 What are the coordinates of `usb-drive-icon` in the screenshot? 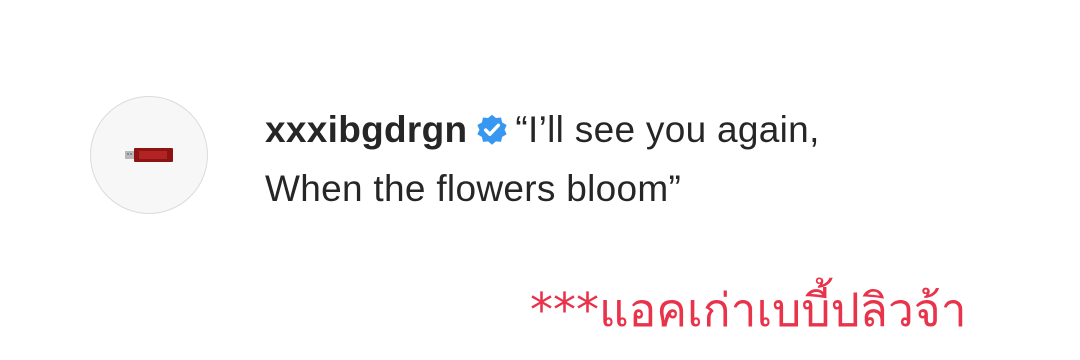 It's located at (149, 155).